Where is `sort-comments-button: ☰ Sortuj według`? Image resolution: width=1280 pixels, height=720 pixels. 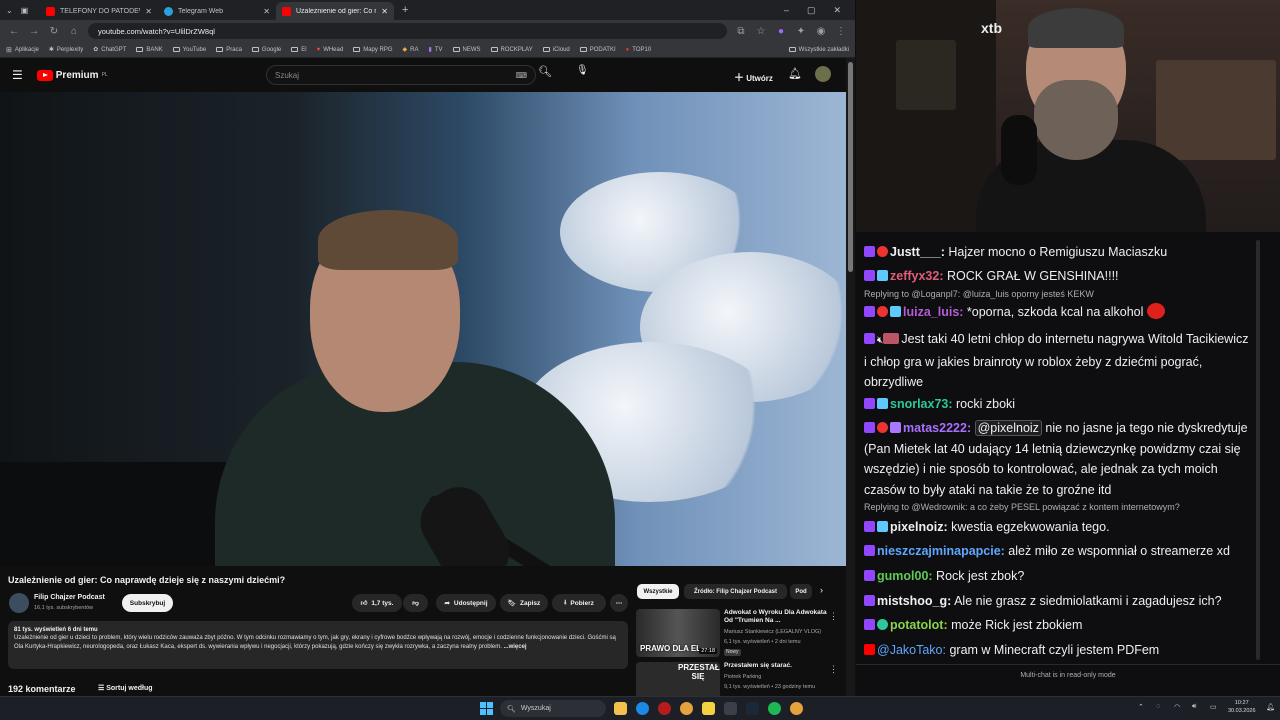 sort-comments-button: ☰ Sortuj według is located at coordinates (125, 688).